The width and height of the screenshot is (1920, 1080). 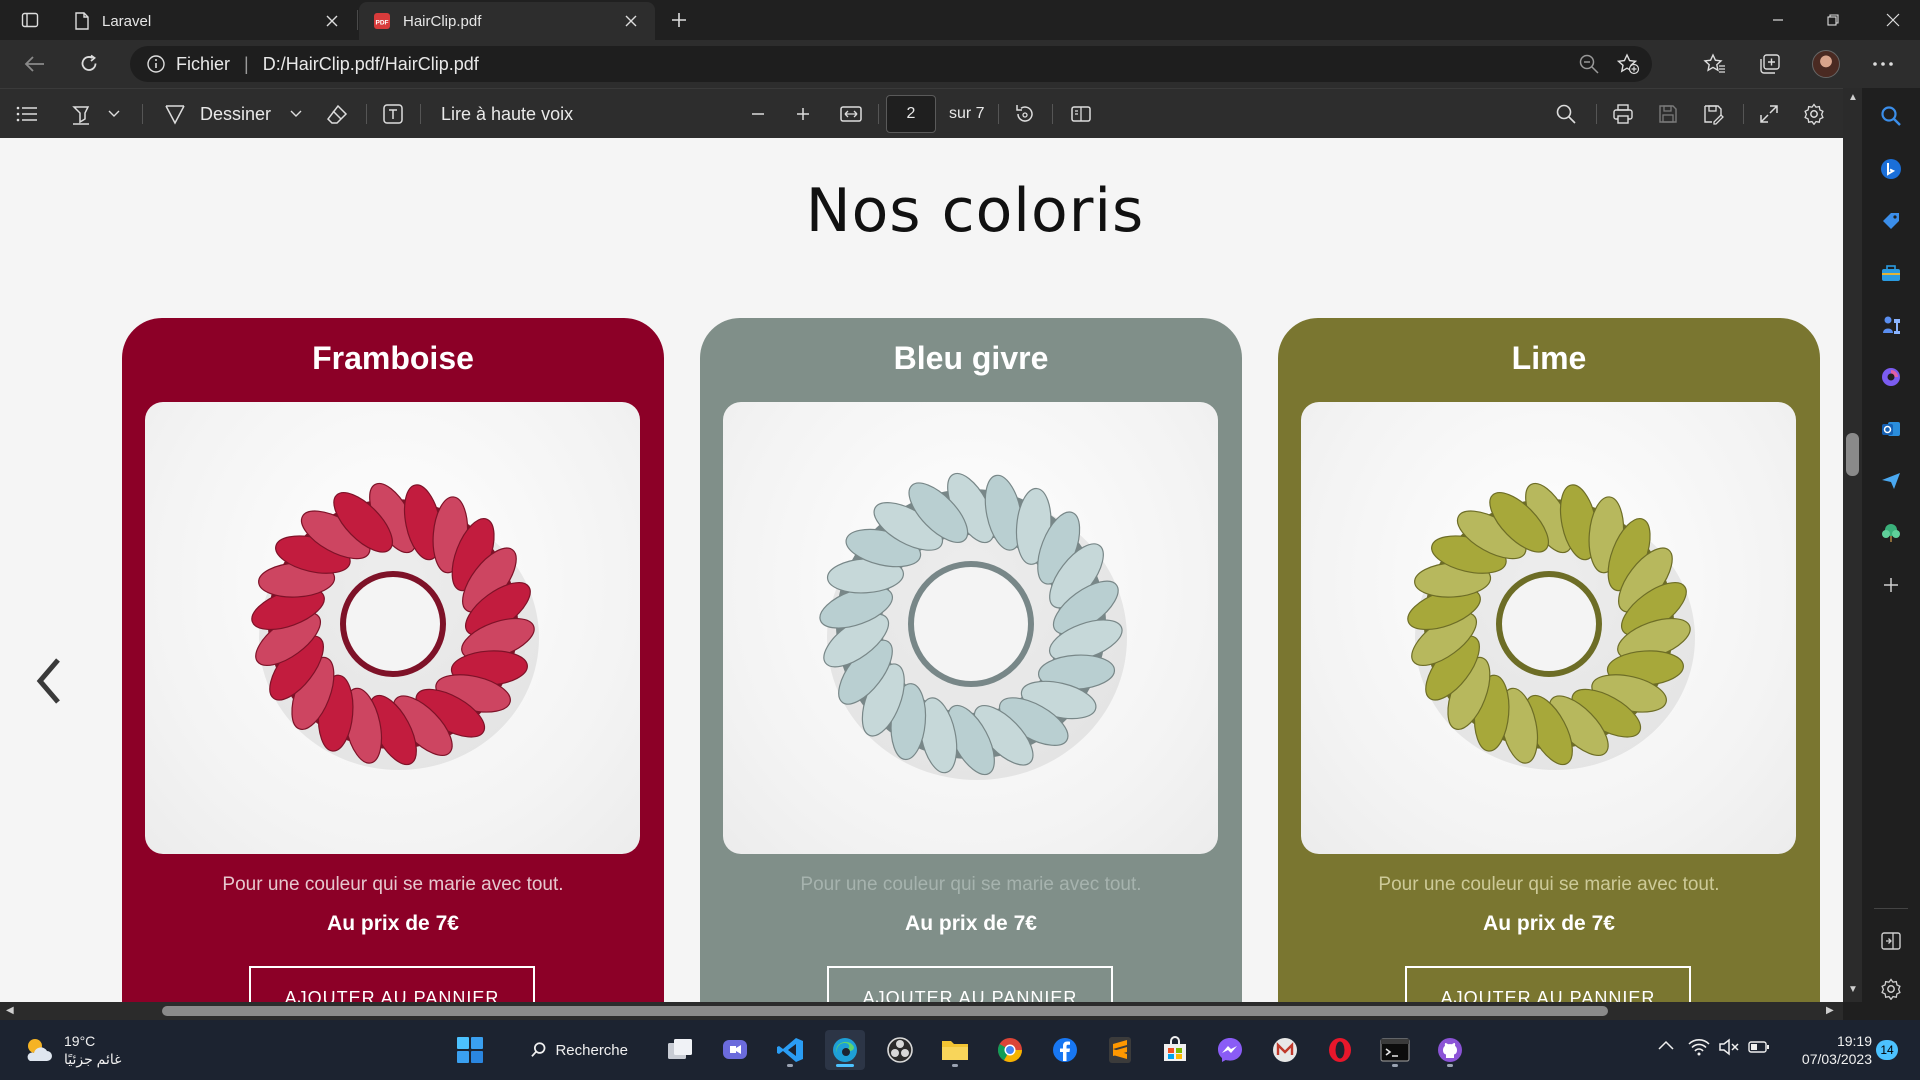 What do you see at coordinates (1891, 585) in the screenshot?
I see `sidebar-add-button` at bounding box center [1891, 585].